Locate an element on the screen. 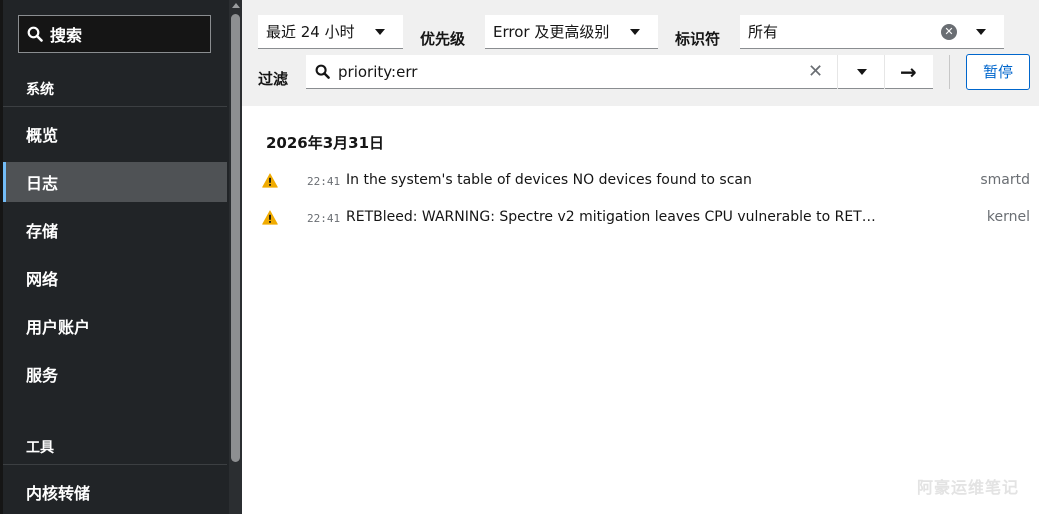  sidebar-search-label: 搜索 is located at coordinates (66, 35).